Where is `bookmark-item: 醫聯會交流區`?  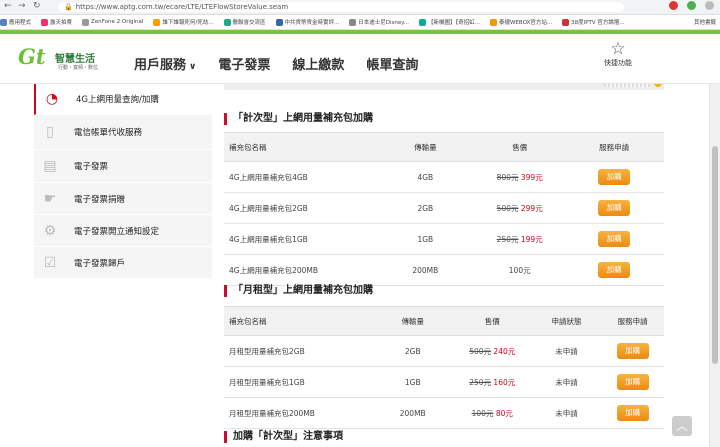 bookmark-item: 醫聯會交流區 is located at coordinates (244, 22).